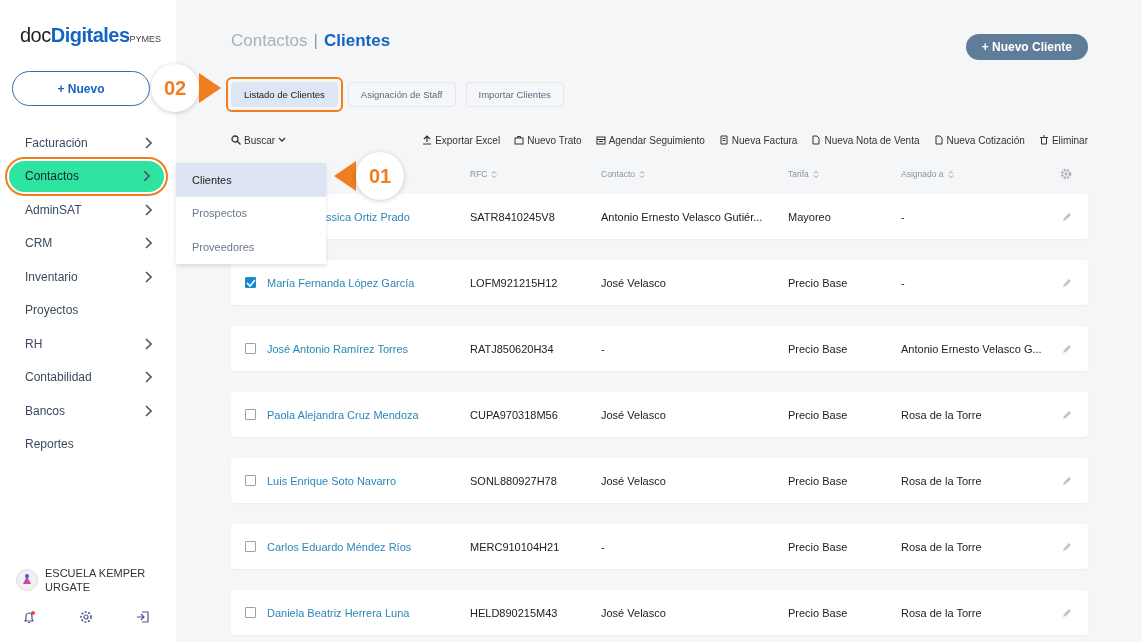  What do you see at coordinates (512, 348) in the screenshot?
I see `table-cell: RATJ850620H34` at bounding box center [512, 348].